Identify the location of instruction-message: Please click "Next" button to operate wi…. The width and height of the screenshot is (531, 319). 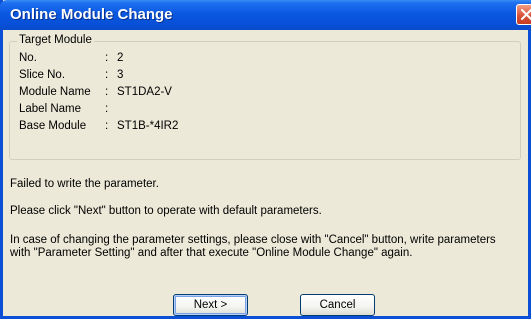
(166, 211).